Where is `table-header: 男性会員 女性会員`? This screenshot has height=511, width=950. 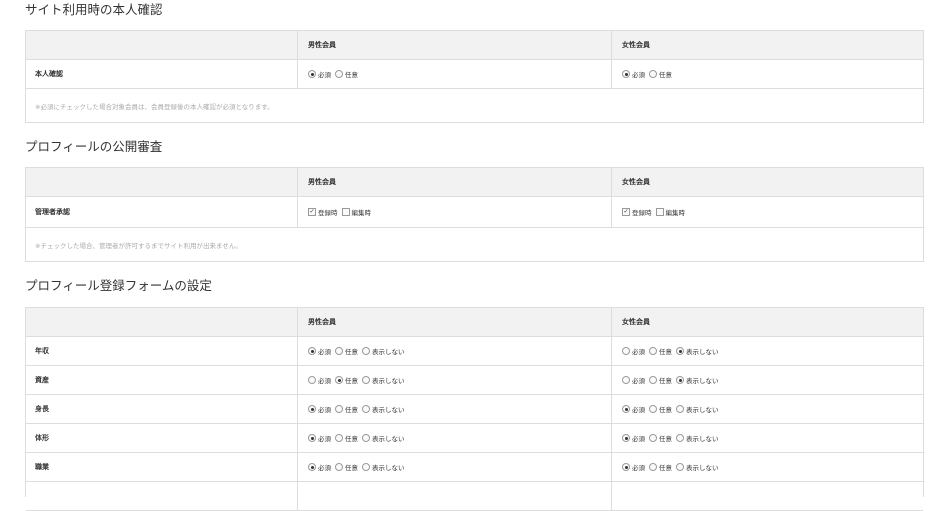
table-header: 男性会員 女性会員 is located at coordinates (474, 45).